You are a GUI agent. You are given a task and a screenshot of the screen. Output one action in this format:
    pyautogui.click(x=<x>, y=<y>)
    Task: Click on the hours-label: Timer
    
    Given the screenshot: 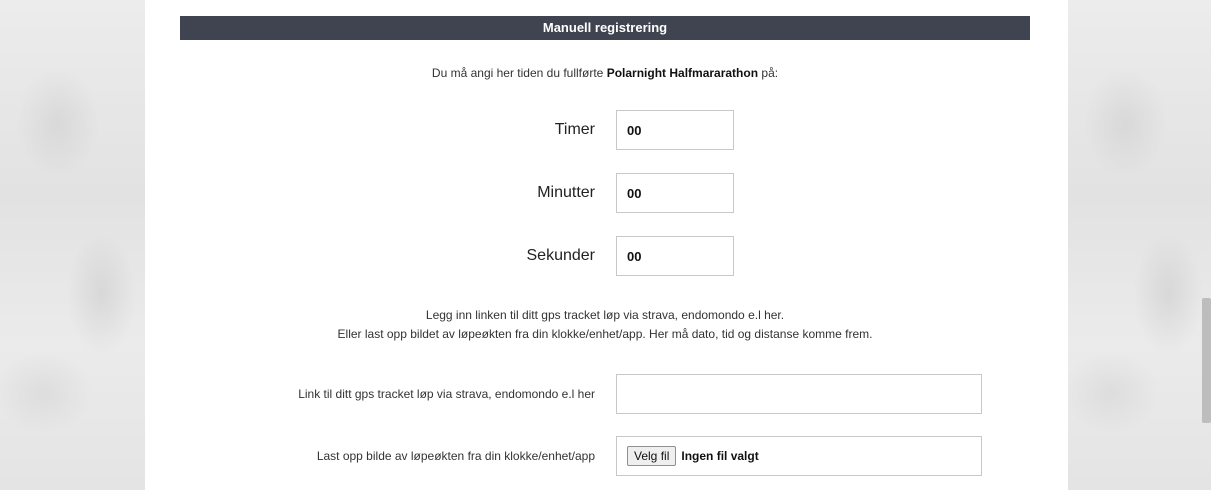 What is the action you would take?
    pyautogui.click(x=574, y=129)
    